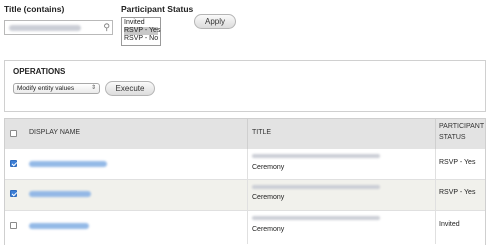 The height and width of the screenshot is (245, 500). Describe the element at coordinates (39, 71) in the screenshot. I see `operations-heading: OPERATIONS` at that location.